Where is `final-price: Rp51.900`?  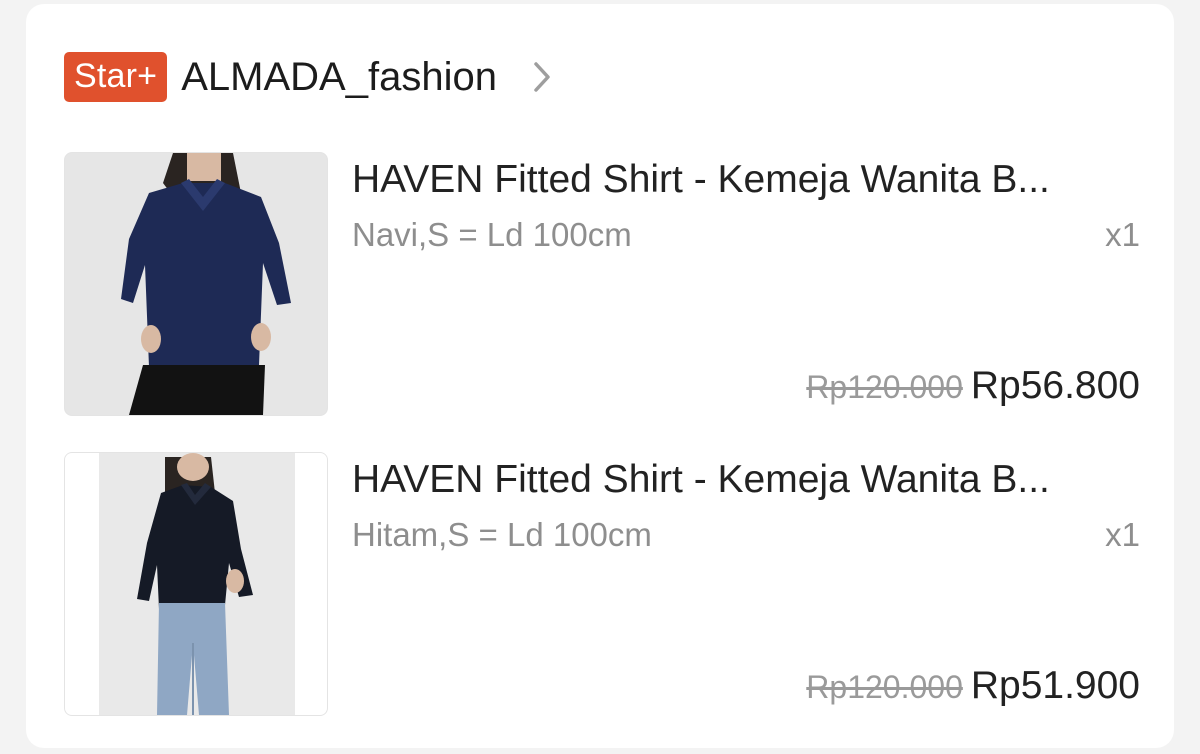 final-price: Rp51.900 is located at coordinates (1055, 685).